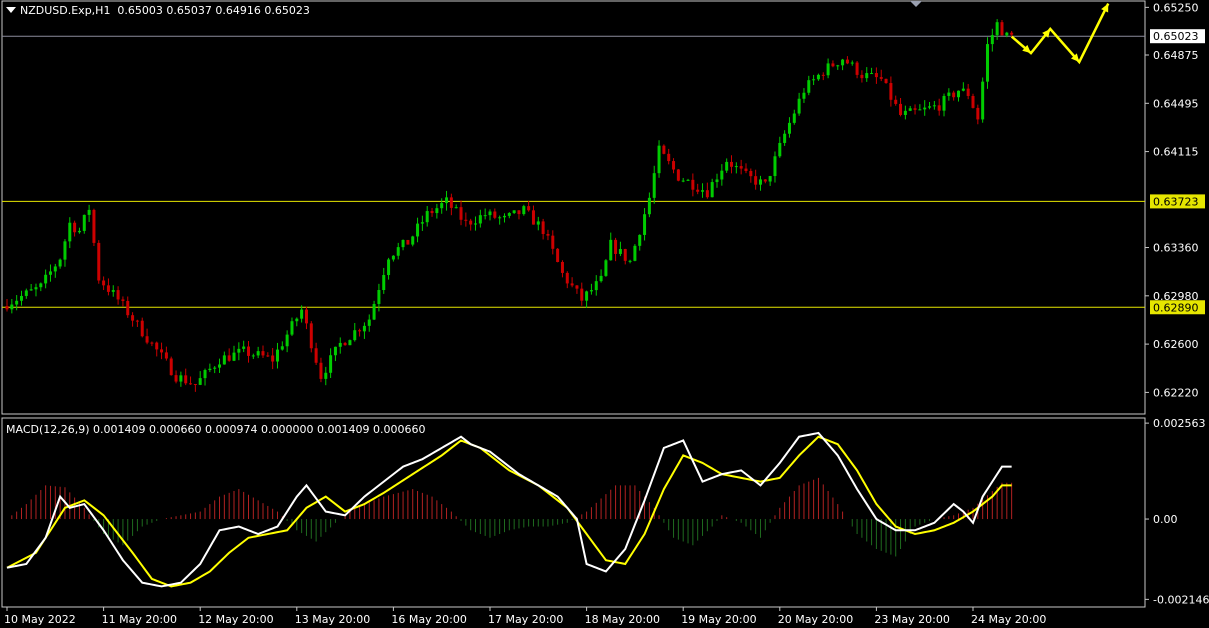  What do you see at coordinates (139, 619) in the screenshot?
I see `time-axis-label: 11 May 20:00` at bounding box center [139, 619].